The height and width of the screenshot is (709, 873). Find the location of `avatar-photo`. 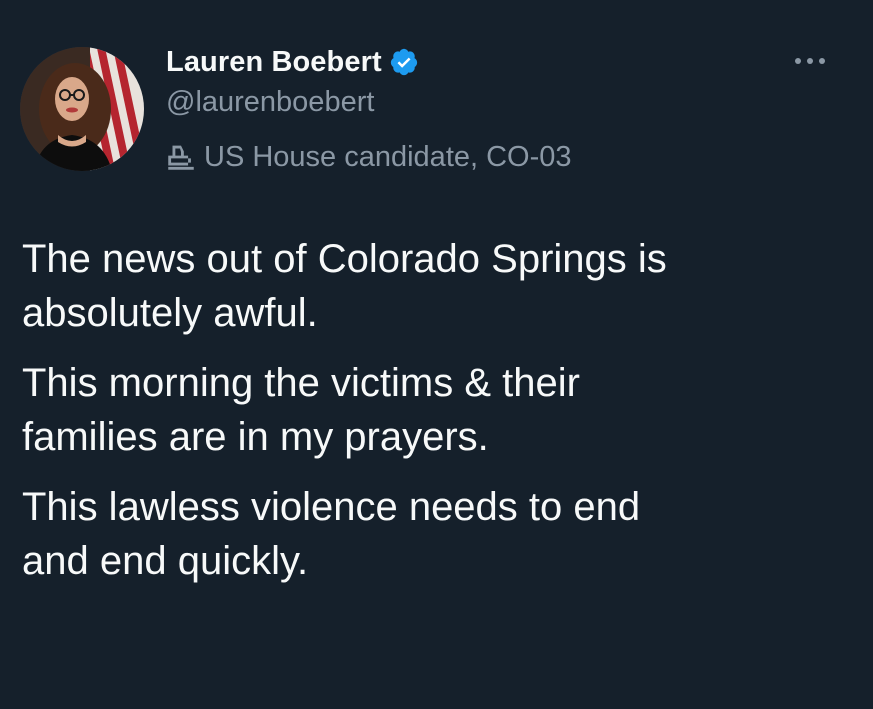

avatar-photo is located at coordinates (82, 109).